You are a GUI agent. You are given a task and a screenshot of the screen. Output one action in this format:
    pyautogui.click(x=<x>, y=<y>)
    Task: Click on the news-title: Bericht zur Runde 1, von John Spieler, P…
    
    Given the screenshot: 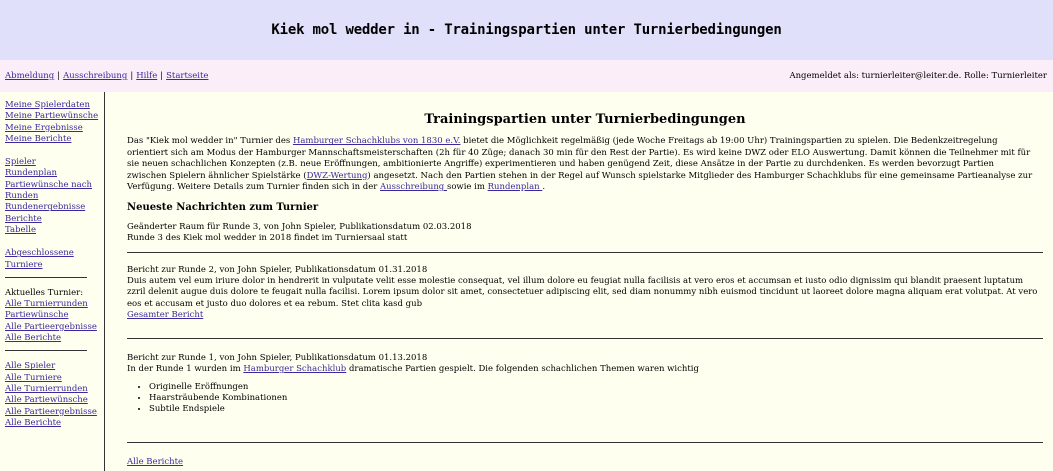 What is the action you would take?
    pyautogui.click(x=277, y=357)
    